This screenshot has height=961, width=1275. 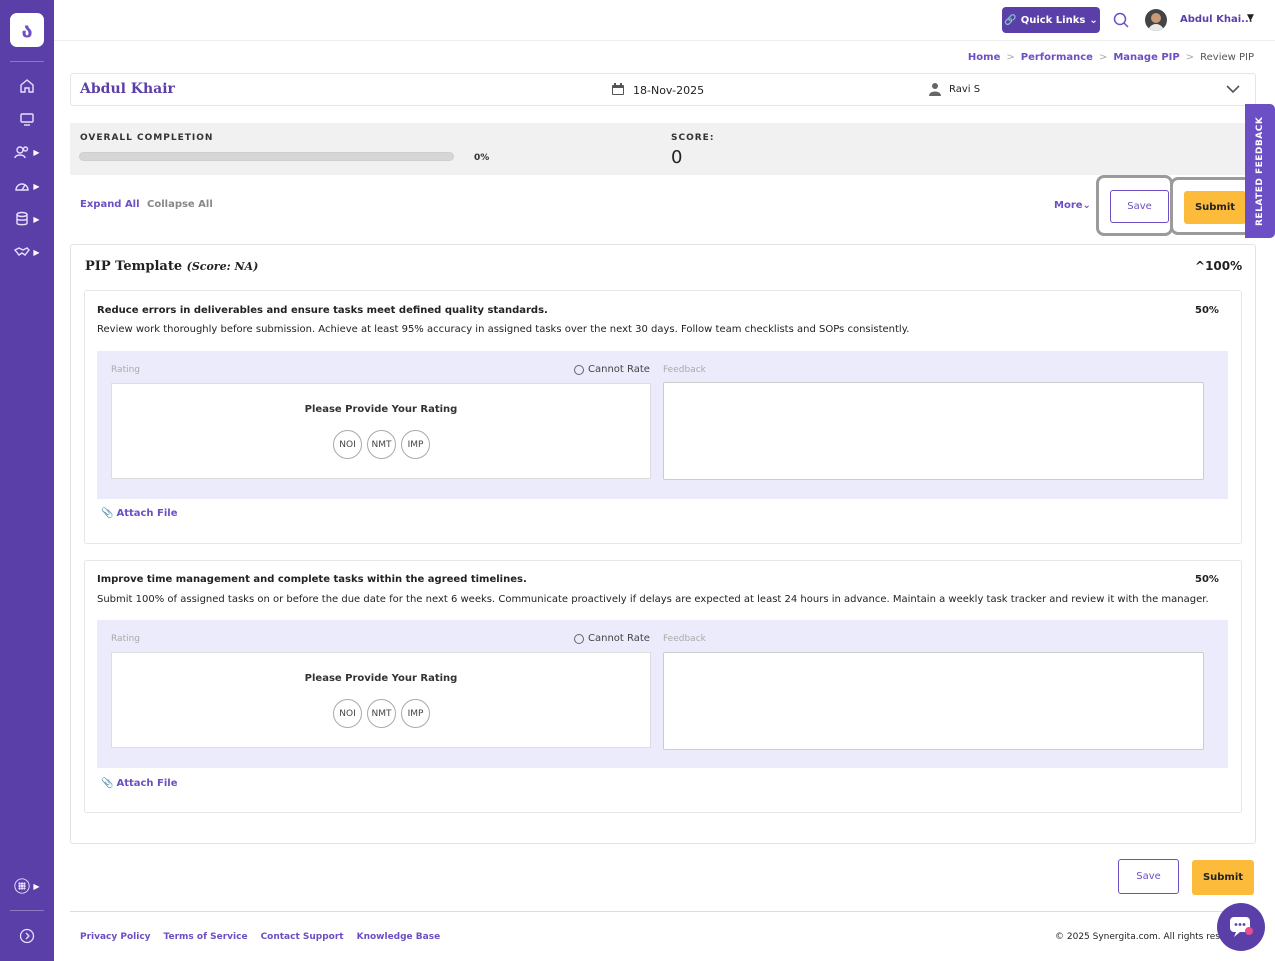 I want to click on score-value: 0, so click(x=677, y=157).